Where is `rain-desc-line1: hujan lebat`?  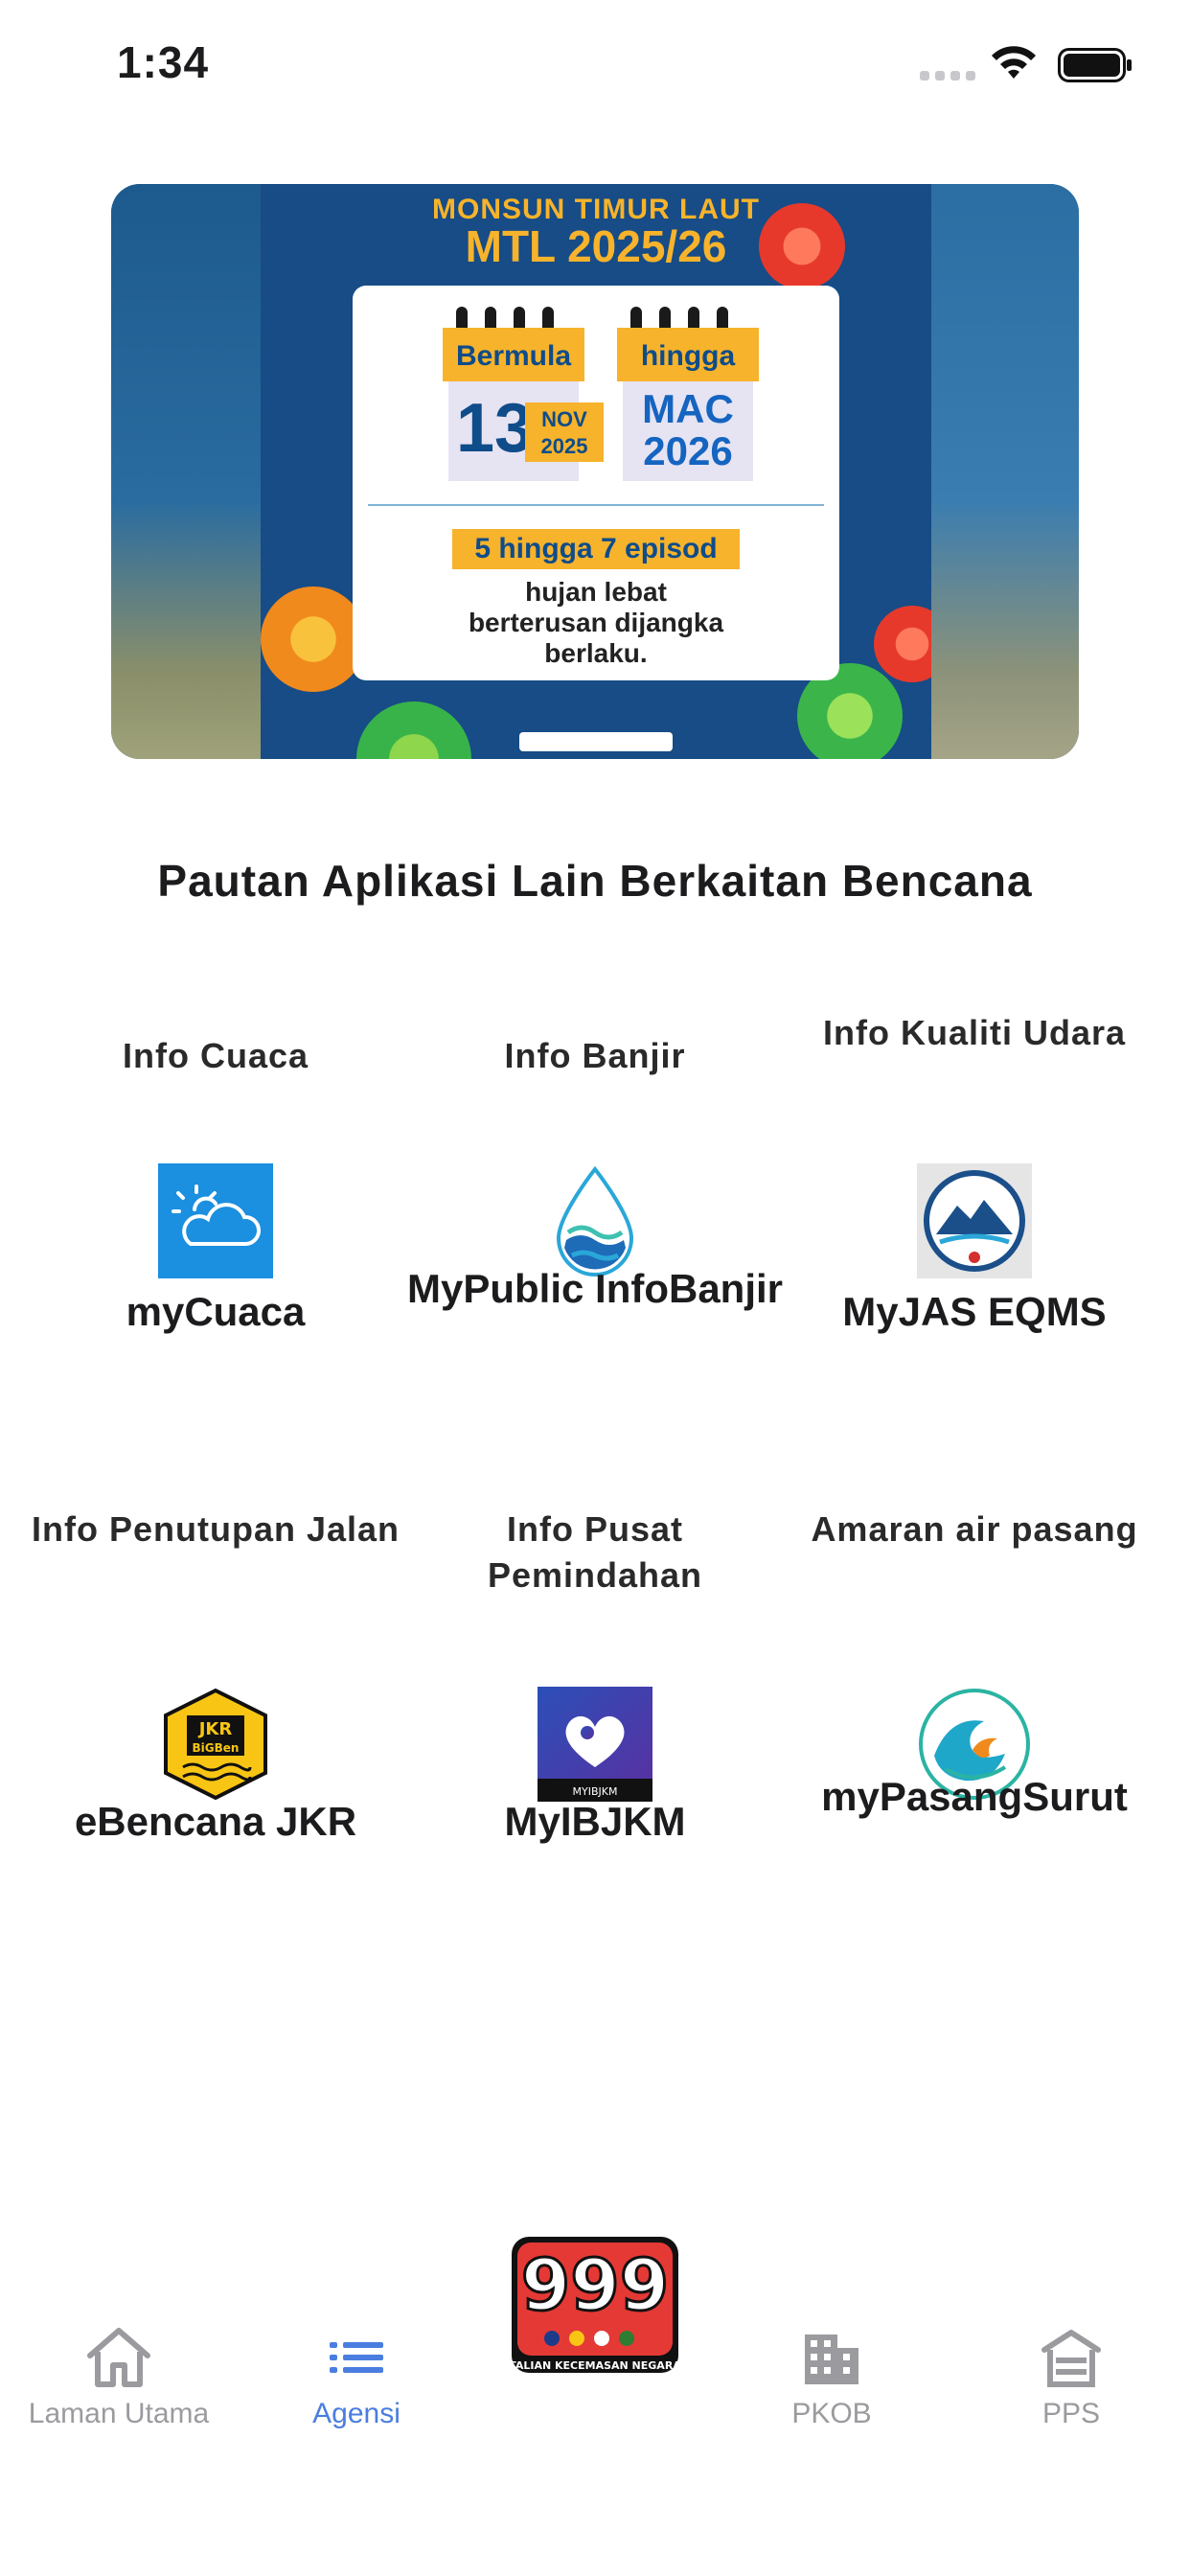 rain-desc-line1: hujan lebat is located at coordinates (596, 592).